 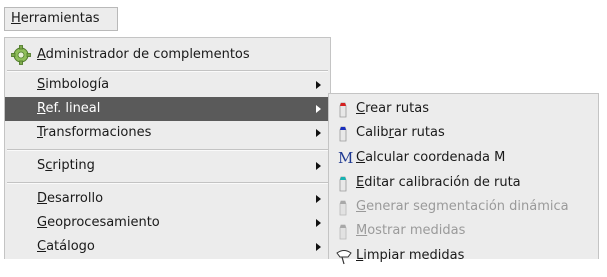 What do you see at coordinates (303, 18) in the screenshot?
I see `menu-bar: Herramientas` at bounding box center [303, 18].